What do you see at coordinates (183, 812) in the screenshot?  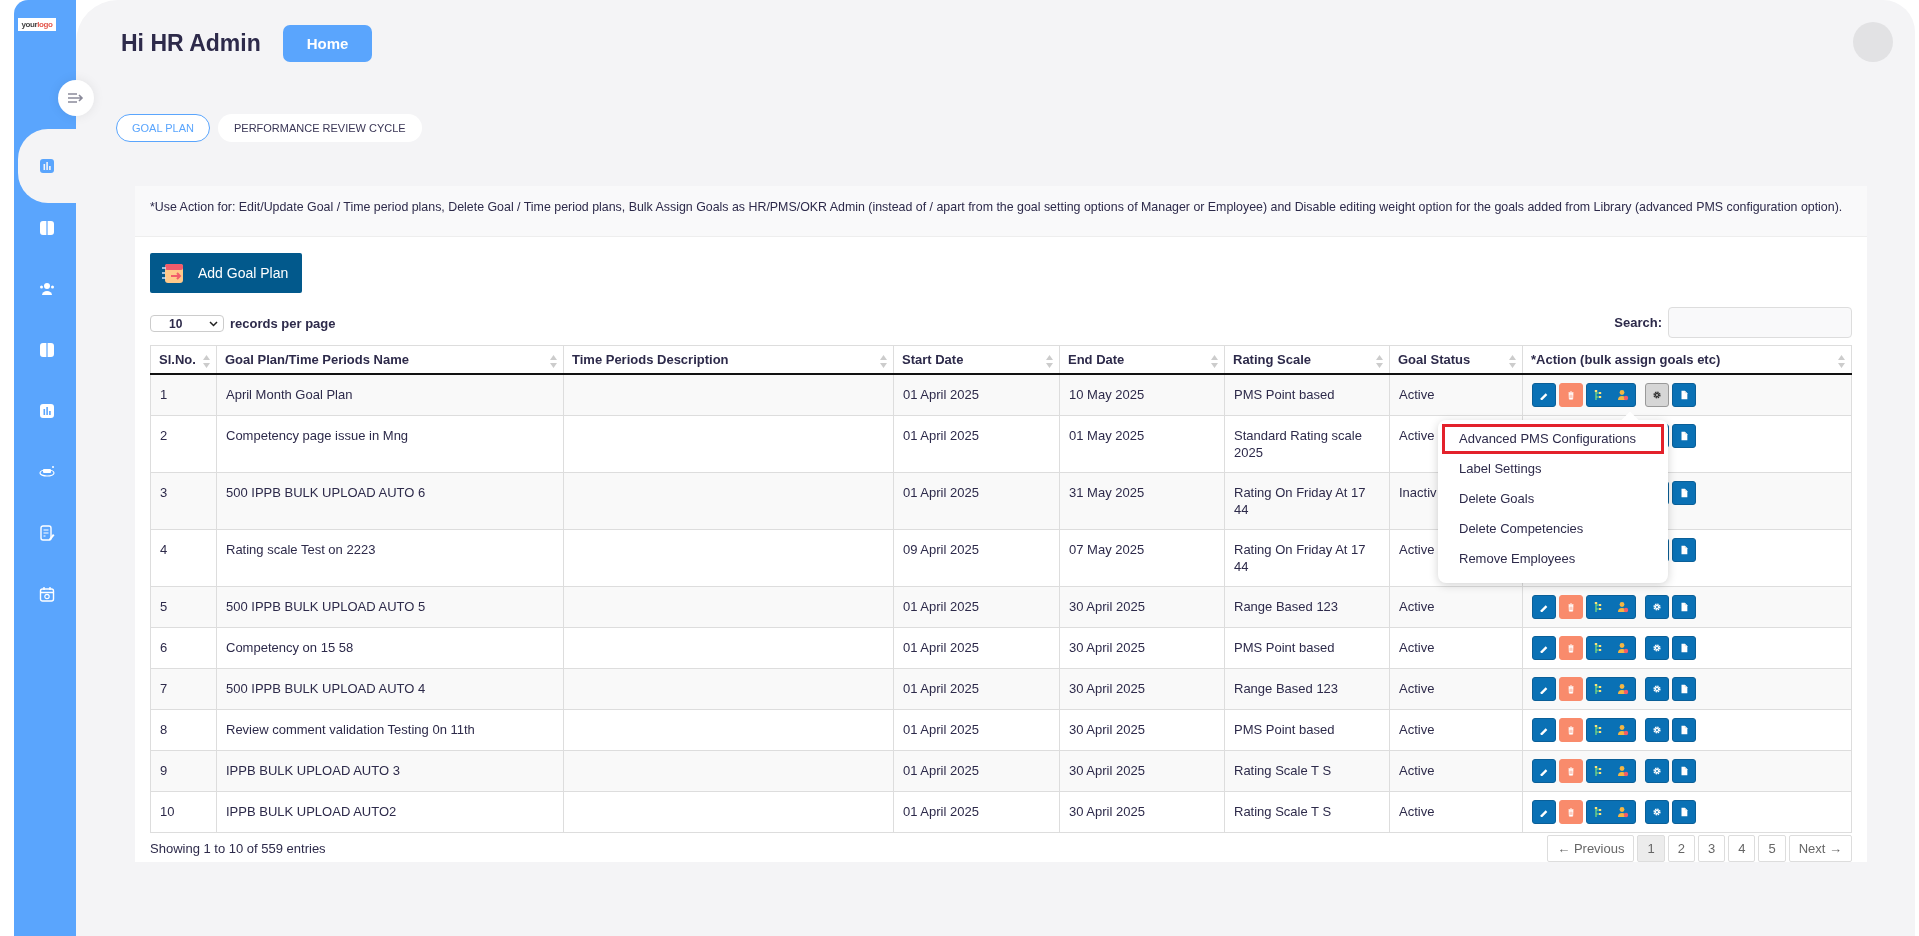 I see `table-cell: 10` at bounding box center [183, 812].